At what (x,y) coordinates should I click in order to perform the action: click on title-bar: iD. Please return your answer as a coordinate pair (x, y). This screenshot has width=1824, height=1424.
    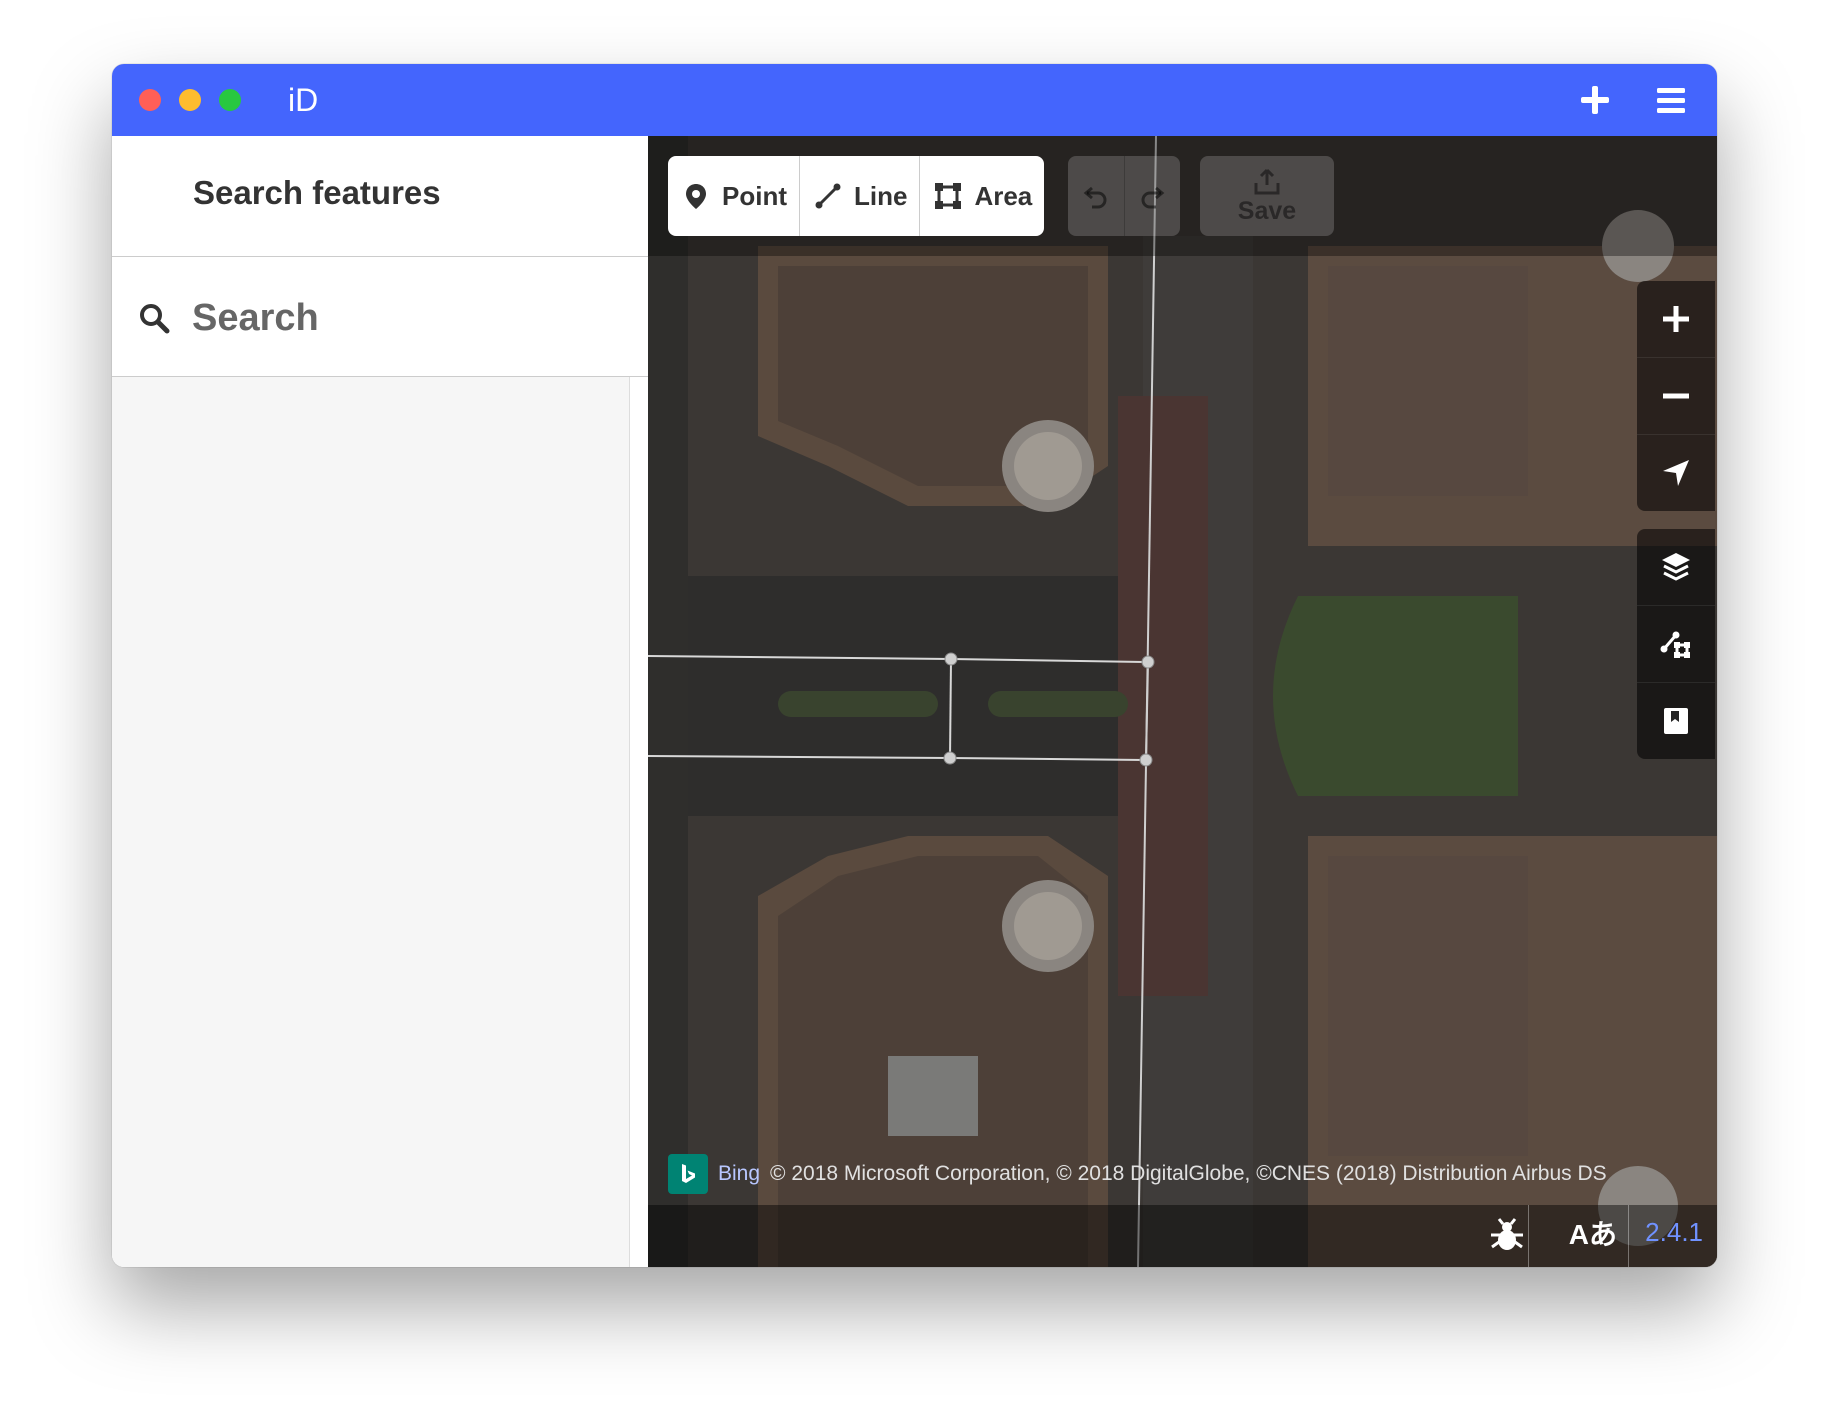
    Looking at the image, I should click on (914, 100).